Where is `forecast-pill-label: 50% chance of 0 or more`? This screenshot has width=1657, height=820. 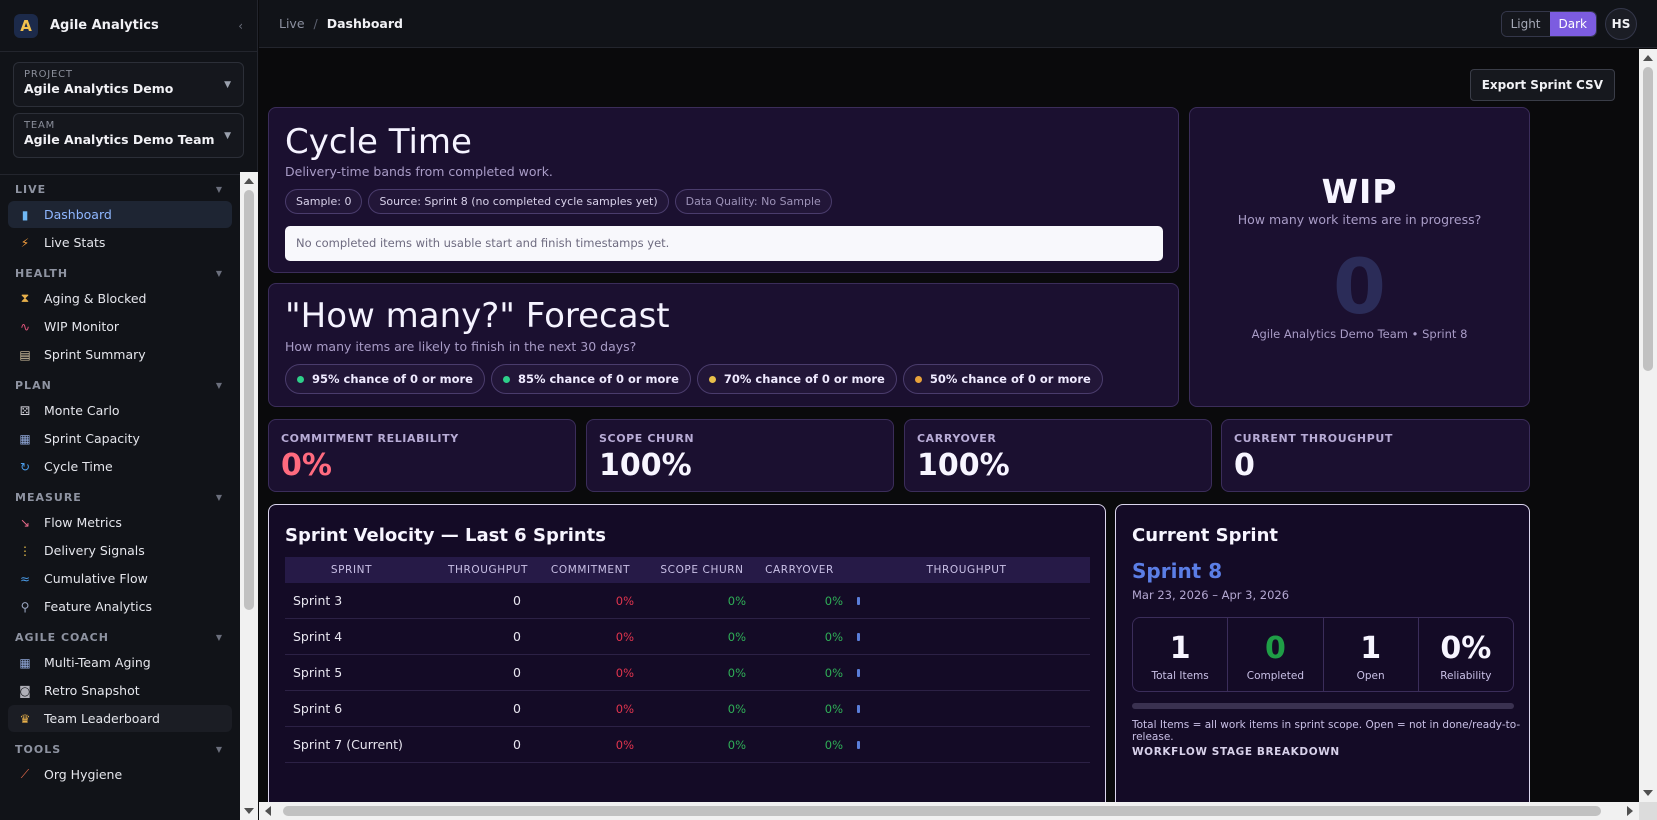 forecast-pill-label: 50% chance of 0 or more is located at coordinates (1010, 379).